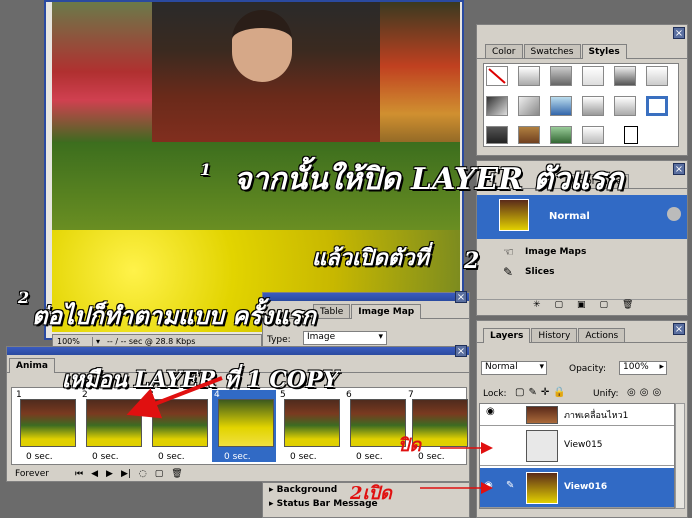  What do you see at coordinates (586, 487) in the screenshot?
I see `layer-name: View016` at bounding box center [586, 487].